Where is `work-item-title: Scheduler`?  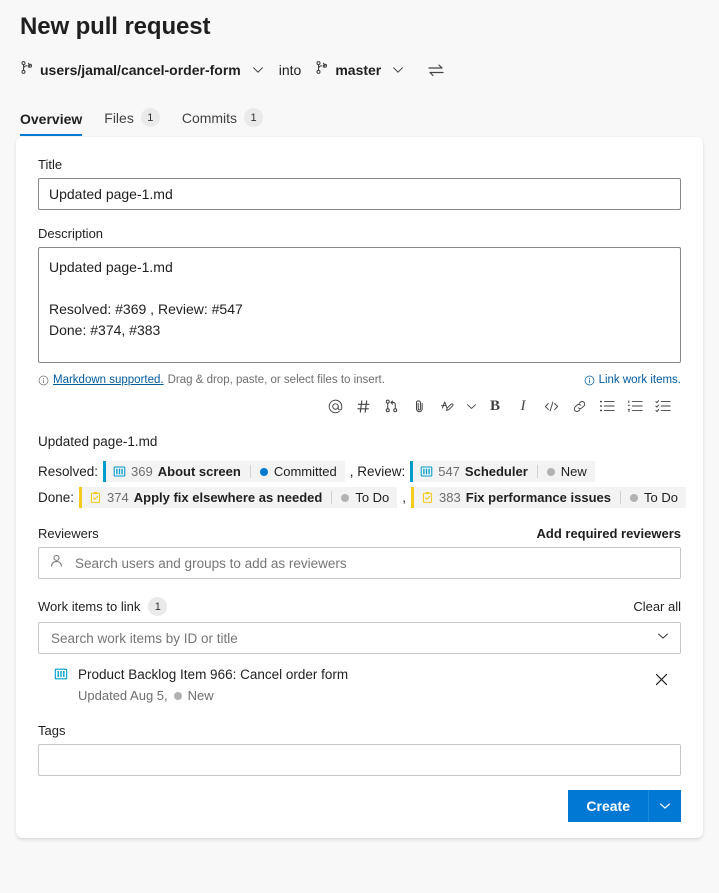 work-item-title: Scheduler is located at coordinates (496, 471).